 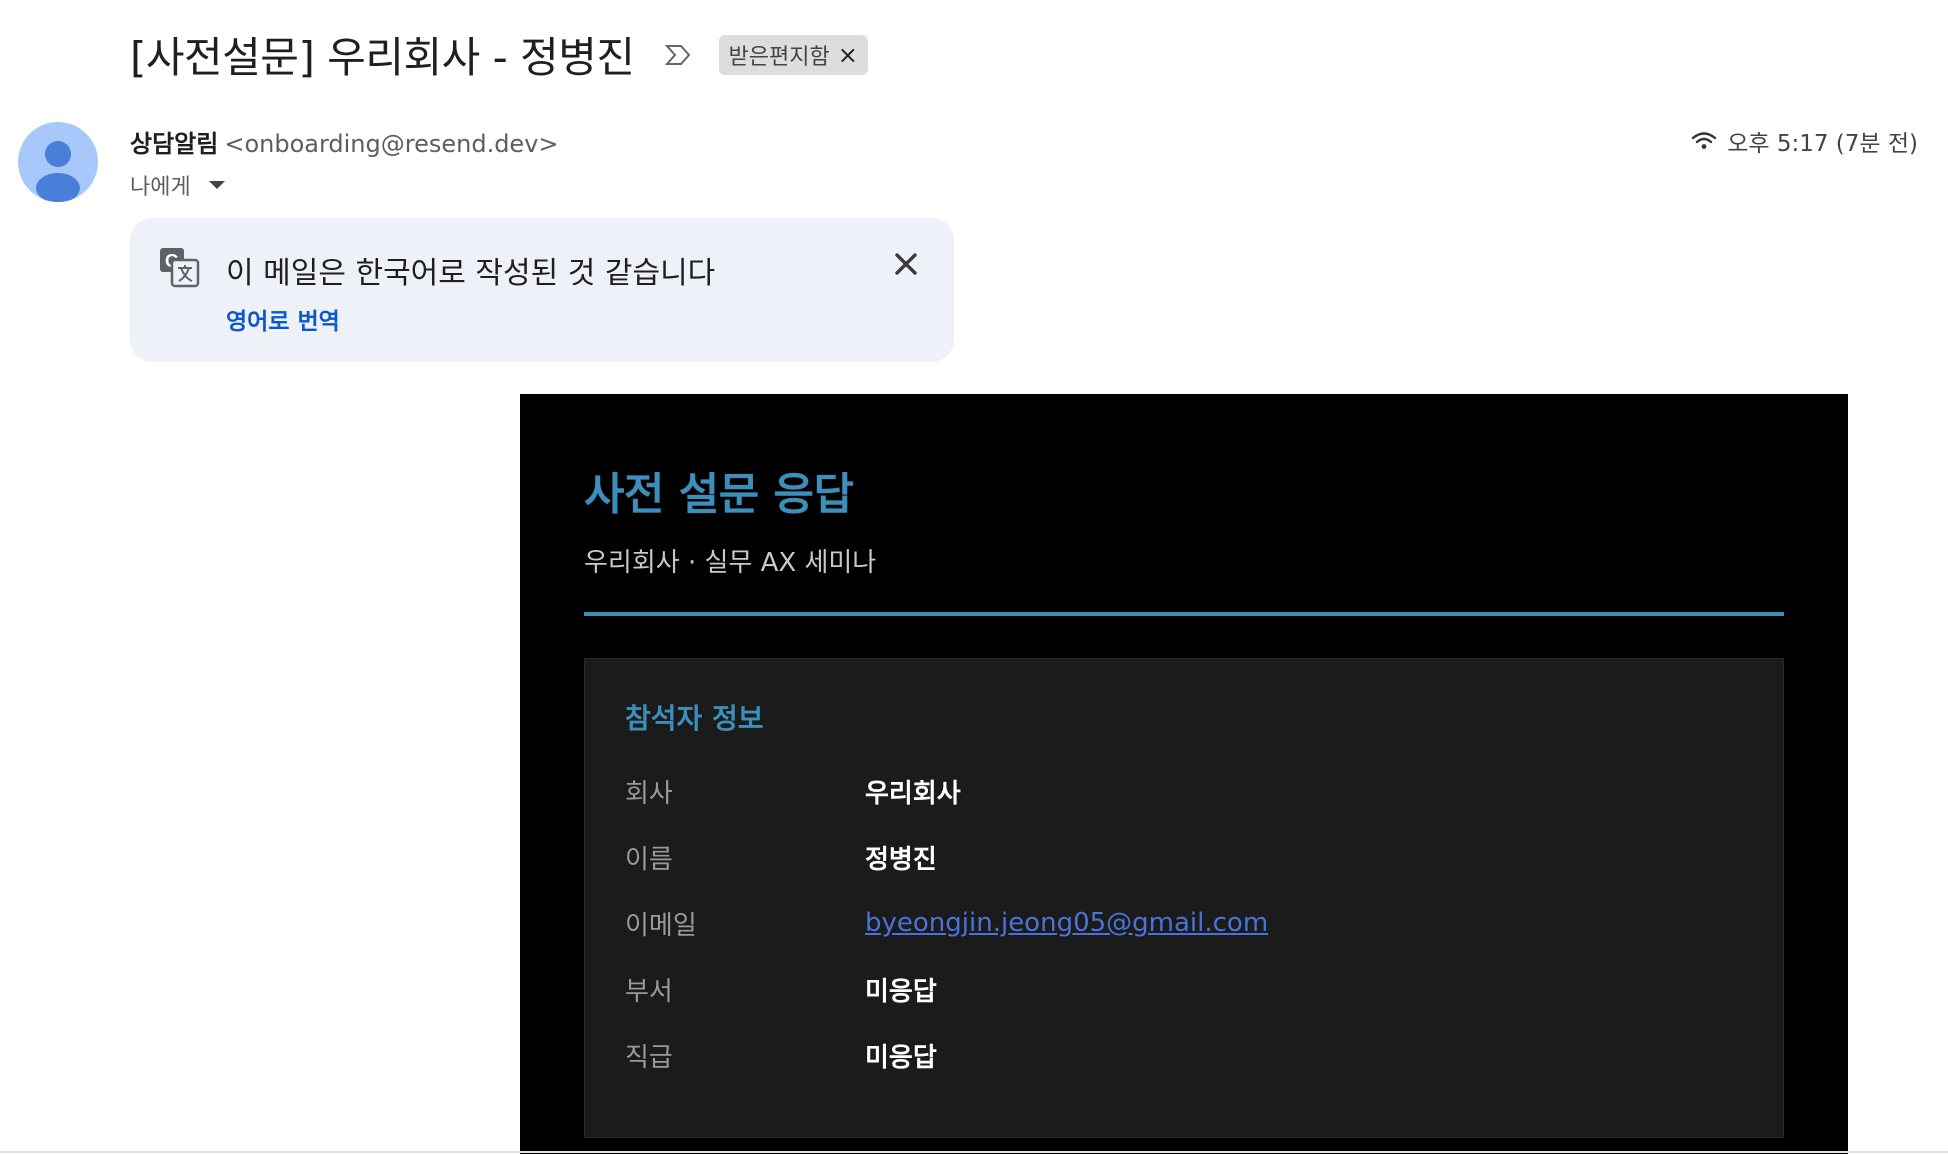 I want to click on translate-banner: G 이 메일은 한국어로 작성된 것 같습니다 영어로 번역, so click(x=542, y=290).